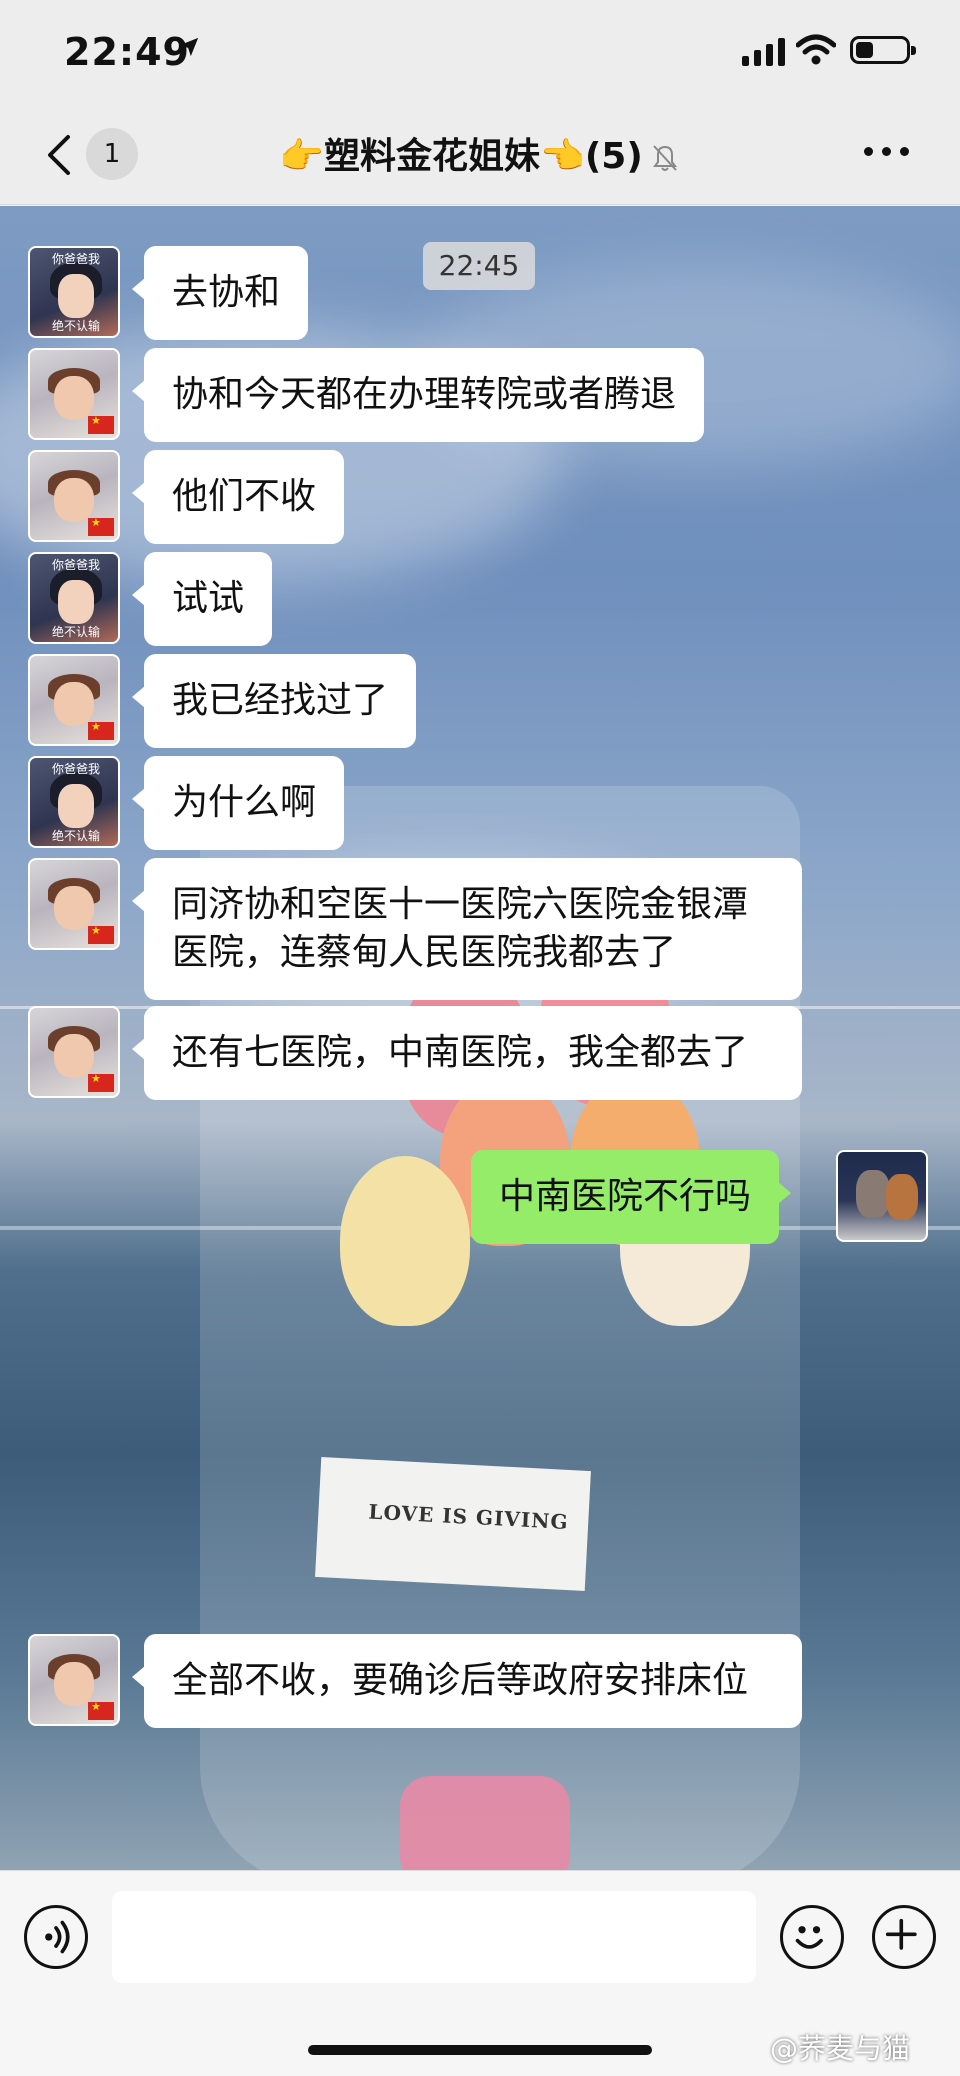 The width and height of the screenshot is (960, 2076). I want to click on message-bubble: 我已经找过了, so click(274, 701).